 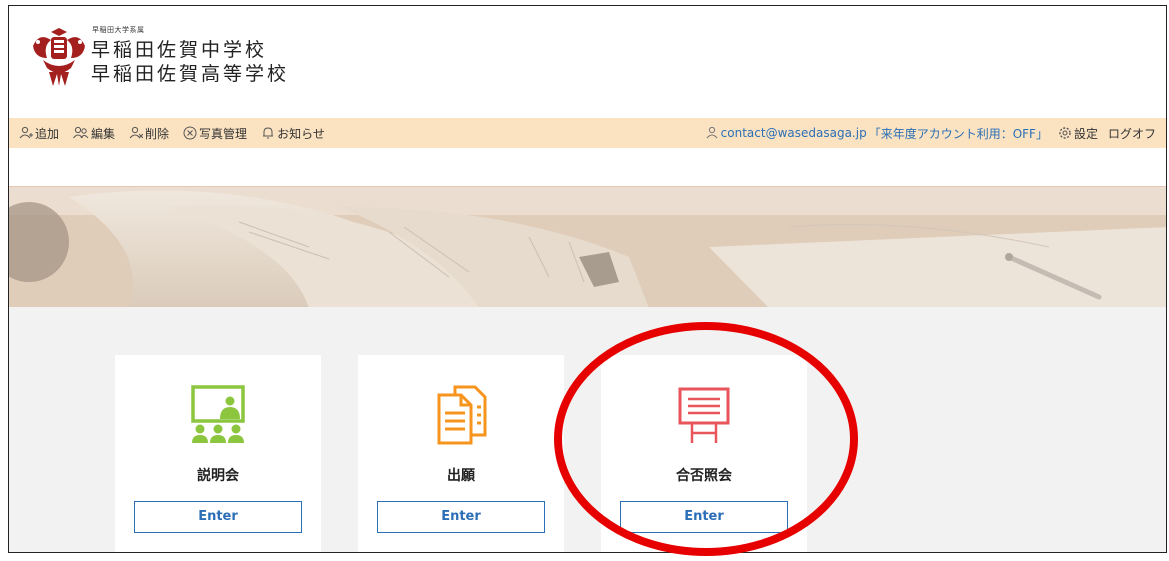 What do you see at coordinates (103, 133) in the screenshot?
I see `edit-label: 編集` at bounding box center [103, 133].